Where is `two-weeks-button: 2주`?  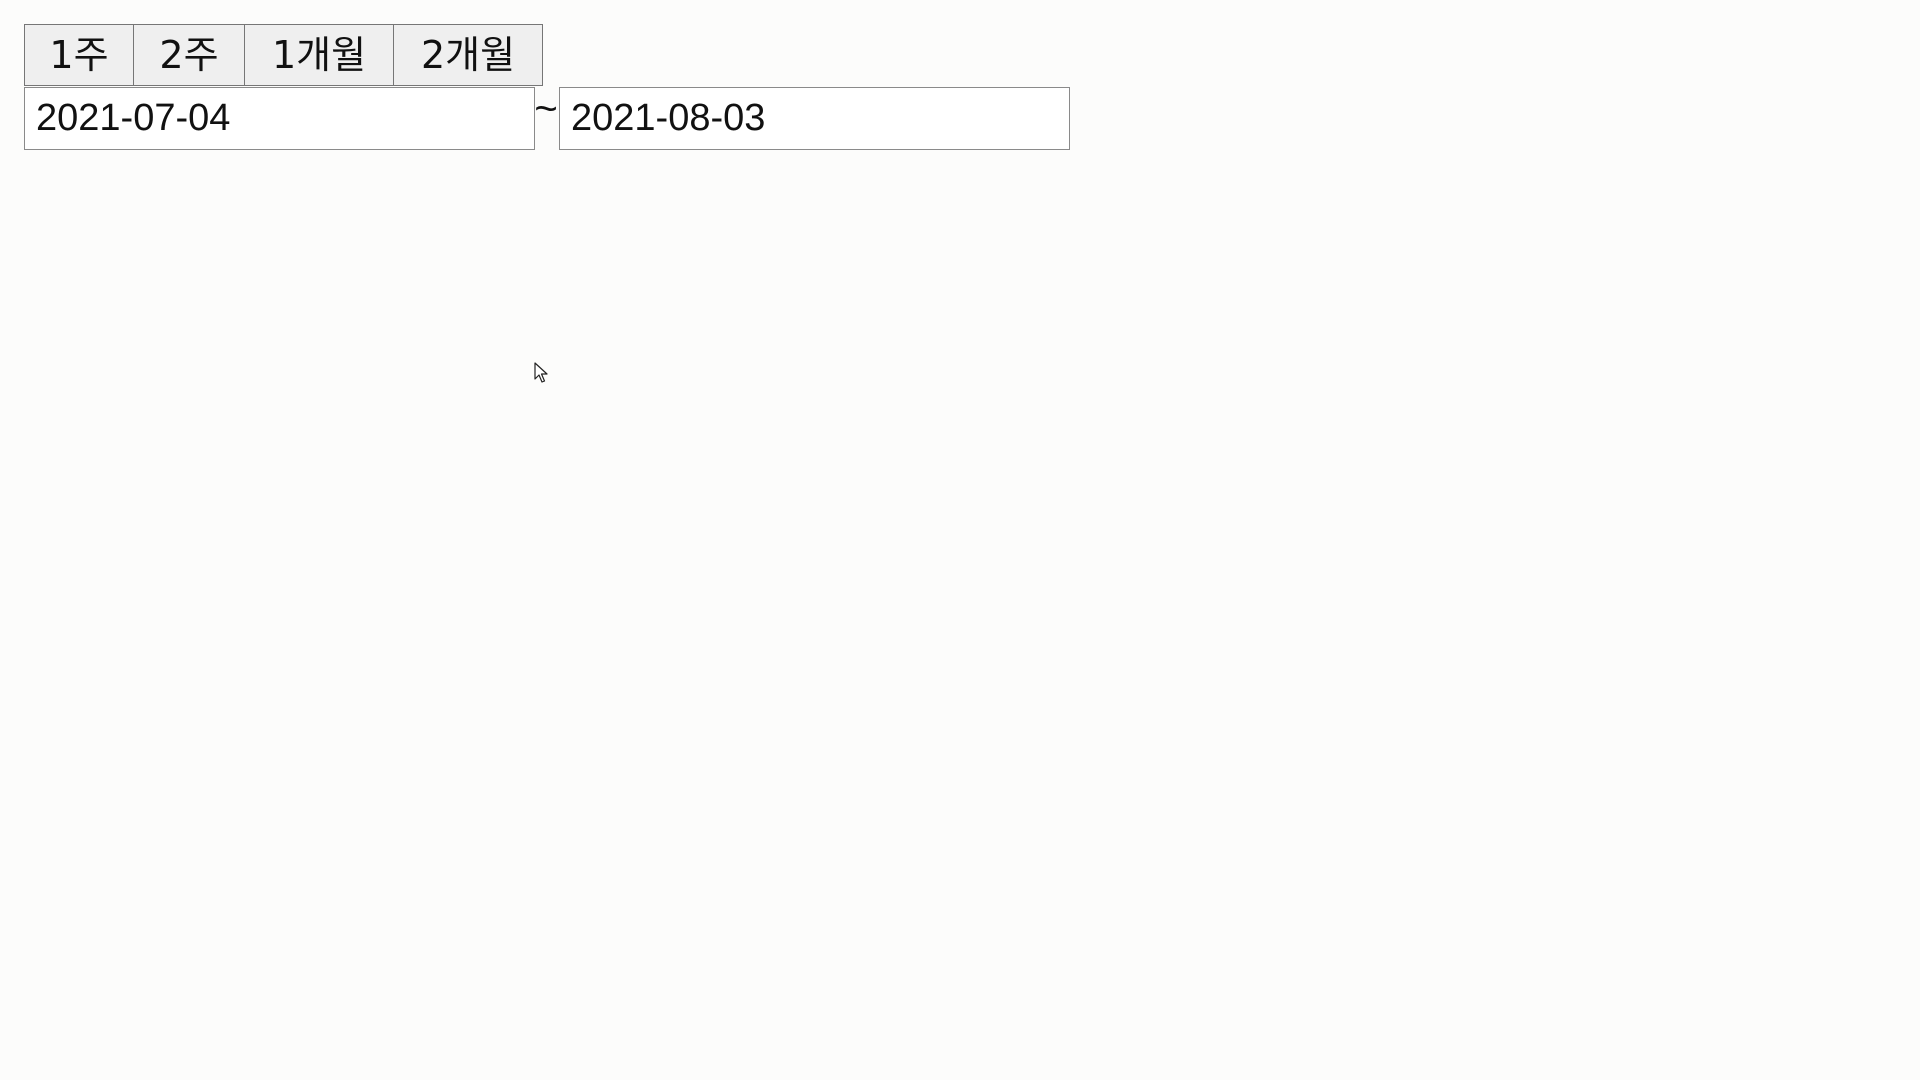
two-weeks-button: 2주 is located at coordinates (189, 55).